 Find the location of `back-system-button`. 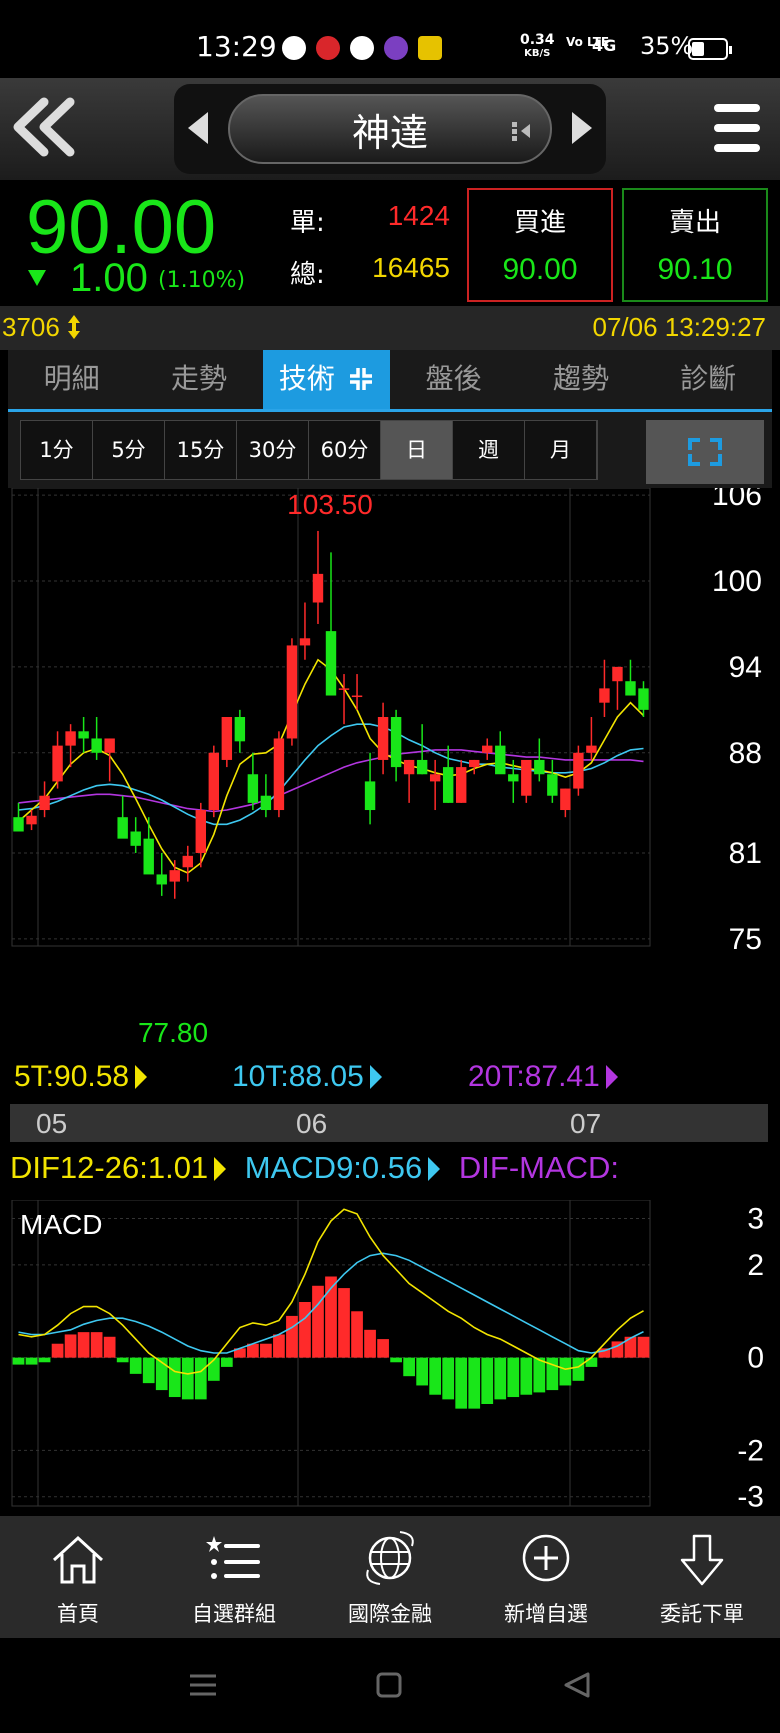

back-system-button is located at coordinates (577, 1685).